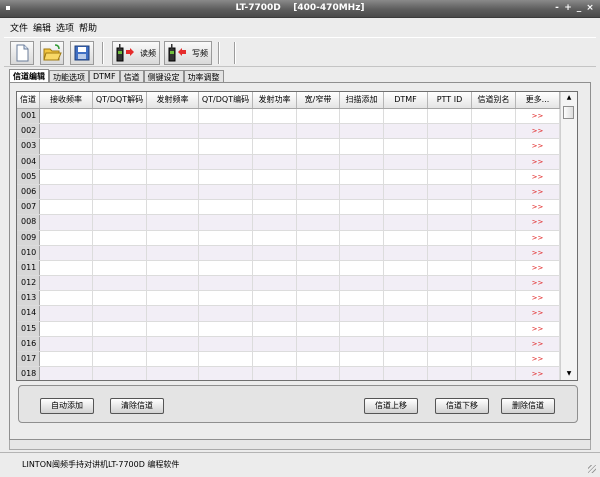  I want to click on channel-number-cell: 001, so click(28, 116).